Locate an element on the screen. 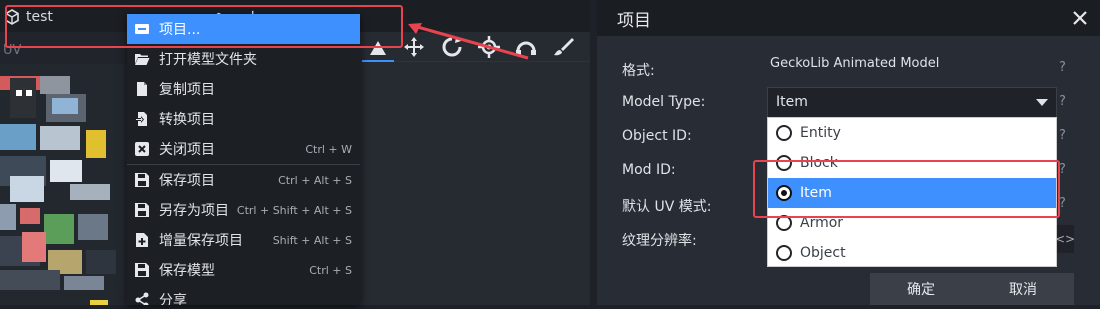  format-label: 格式: is located at coordinates (638, 71).